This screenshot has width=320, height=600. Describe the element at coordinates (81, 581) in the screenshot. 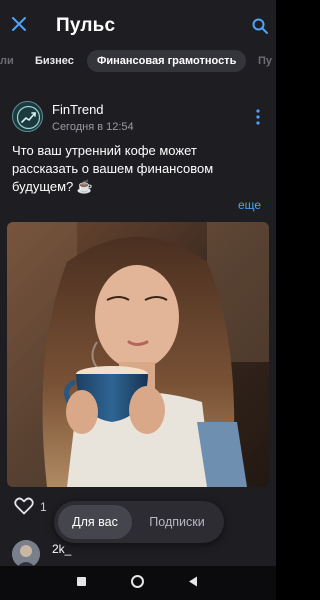

I see `recent-apps-icon` at that location.